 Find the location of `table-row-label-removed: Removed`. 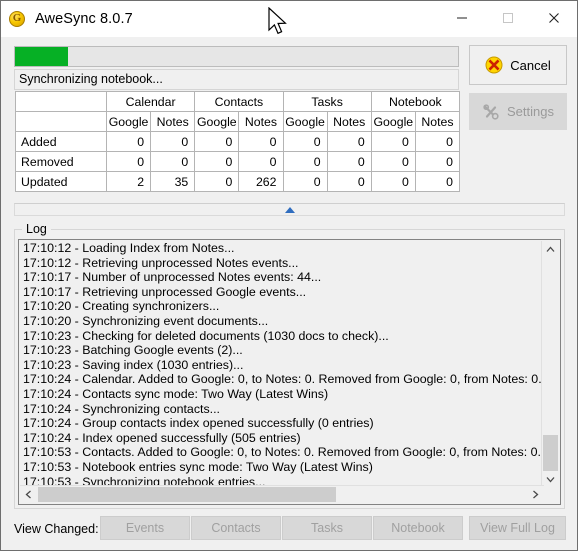

table-row-label-removed: Removed is located at coordinates (61, 161).